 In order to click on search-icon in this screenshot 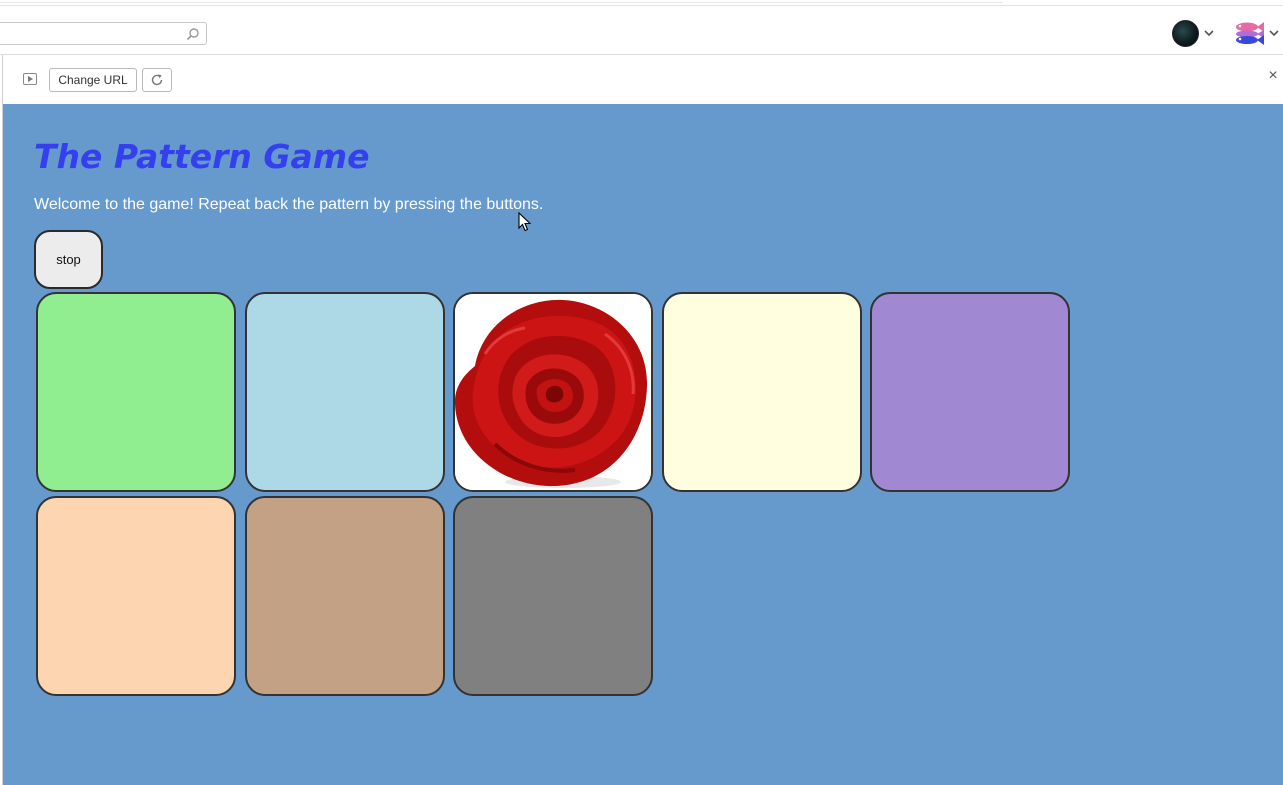, I will do `click(193, 34)`.